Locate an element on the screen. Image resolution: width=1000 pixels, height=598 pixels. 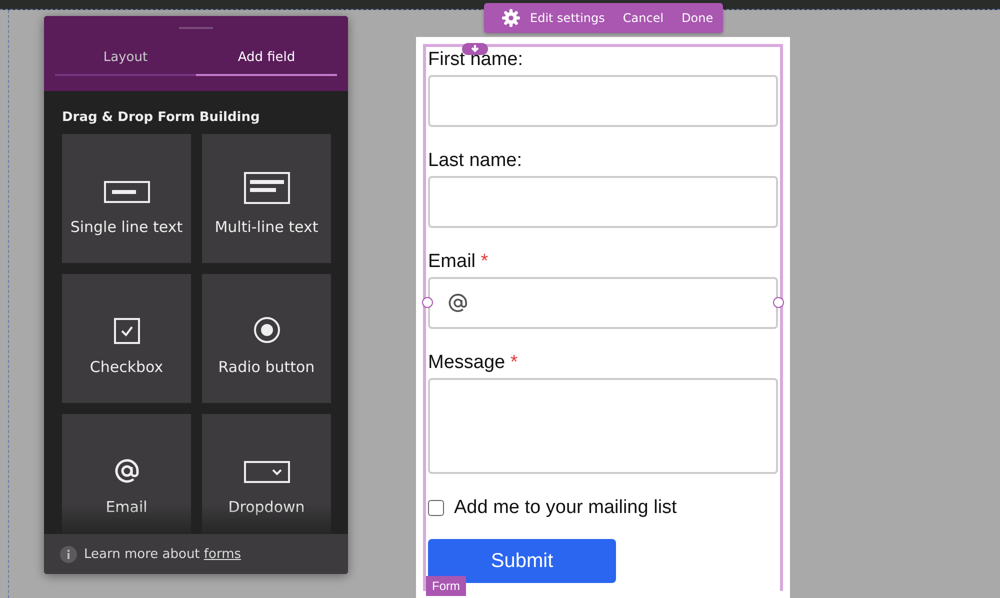
field-tile: Radio button is located at coordinates (266, 338).